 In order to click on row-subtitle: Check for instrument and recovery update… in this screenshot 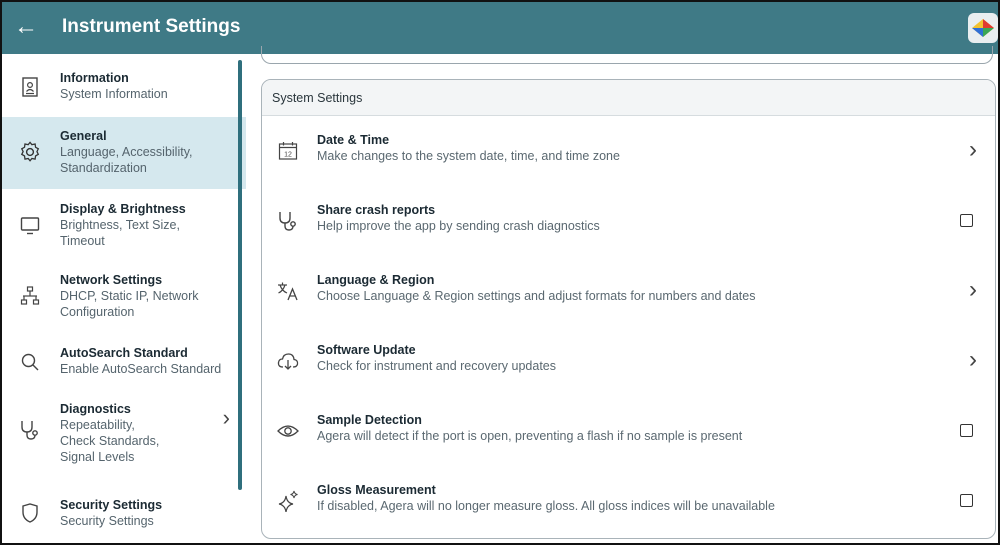, I will do `click(437, 366)`.